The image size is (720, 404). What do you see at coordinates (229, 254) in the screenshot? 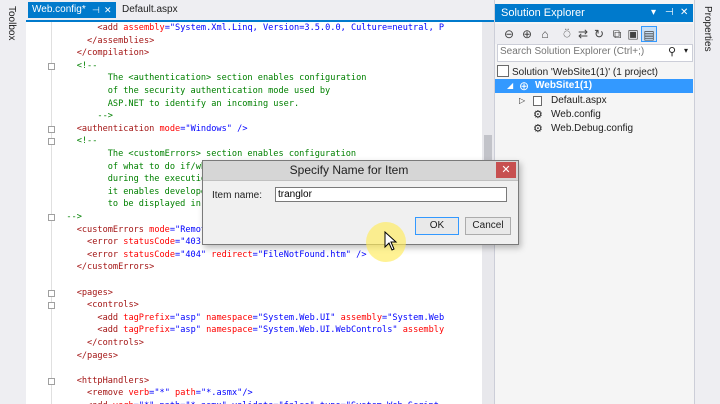
I see `code-token: redirect` at bounding box center [229, 254].